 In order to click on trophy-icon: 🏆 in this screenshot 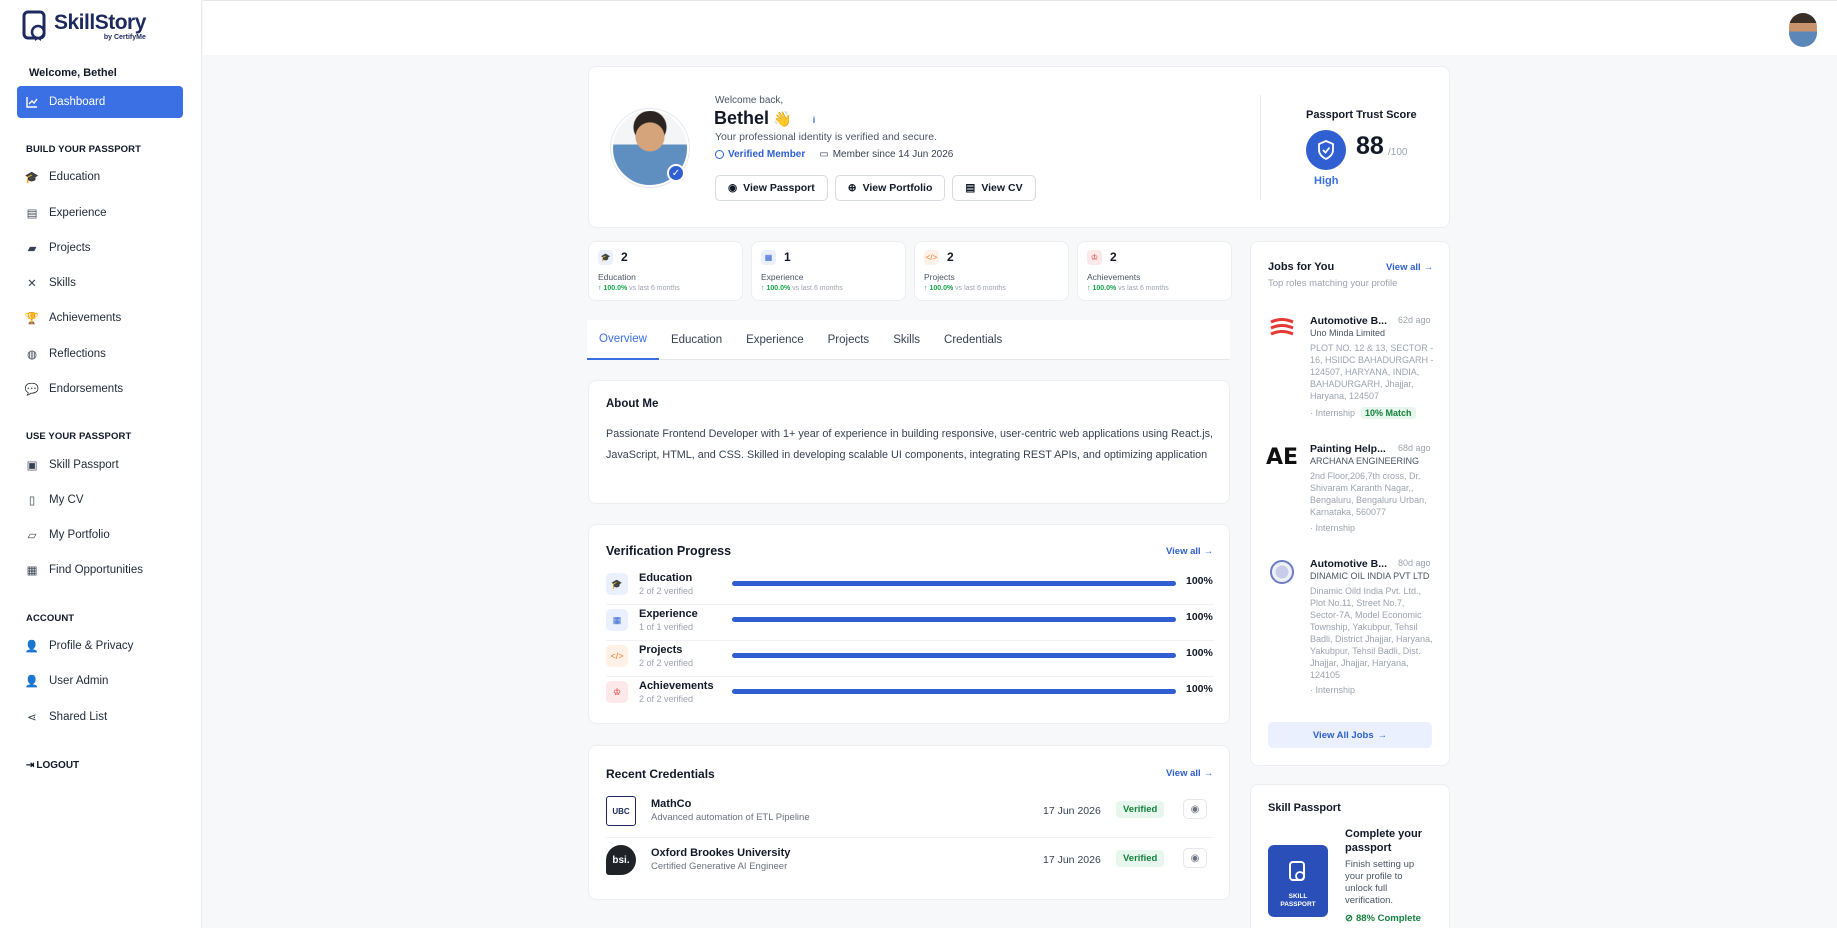, I will do `click(32, 319)`.